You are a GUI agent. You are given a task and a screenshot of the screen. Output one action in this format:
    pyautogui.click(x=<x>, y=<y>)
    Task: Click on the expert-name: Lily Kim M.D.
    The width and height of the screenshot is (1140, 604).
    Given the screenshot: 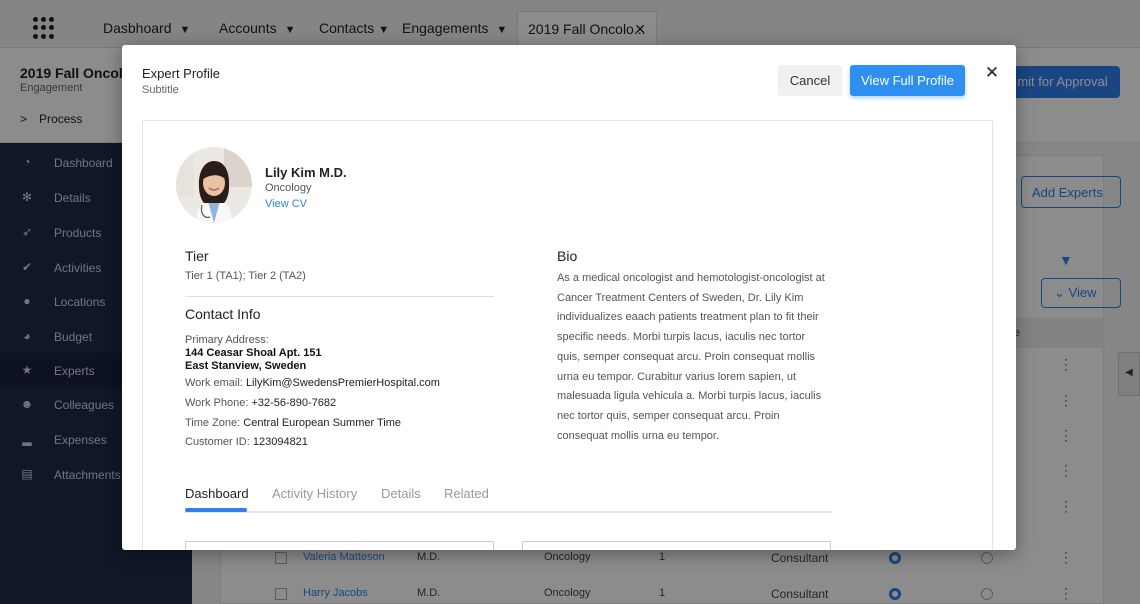 What is the action you would take?
    pyautogui.click(x=306, y=172)
    